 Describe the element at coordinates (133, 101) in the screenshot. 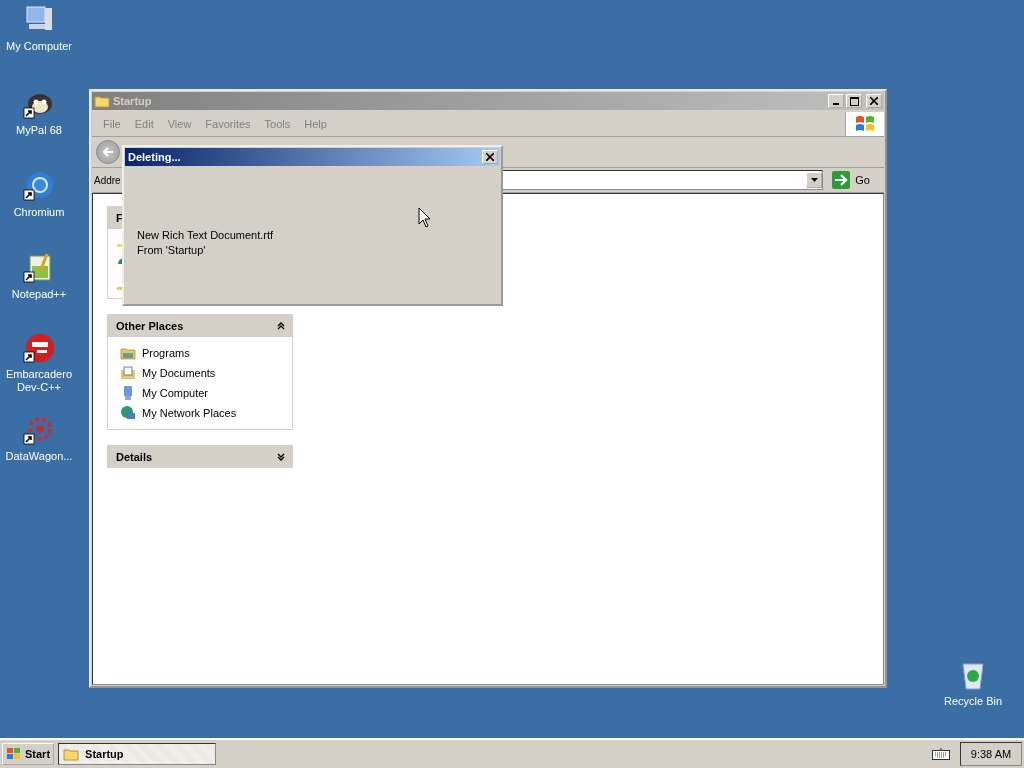

I see `window-title: Startup` at that location.